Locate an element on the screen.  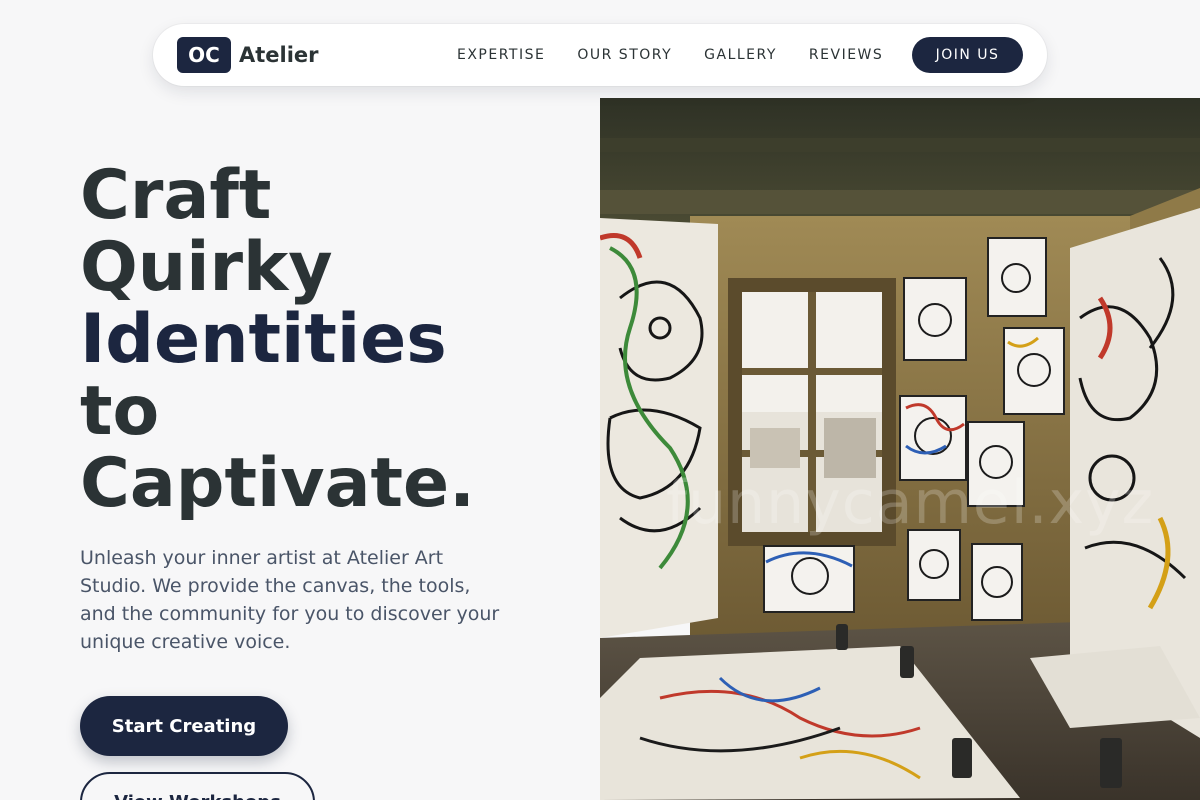
image-watermark: funnycamel.xyz is located at coordinates (910, 503).